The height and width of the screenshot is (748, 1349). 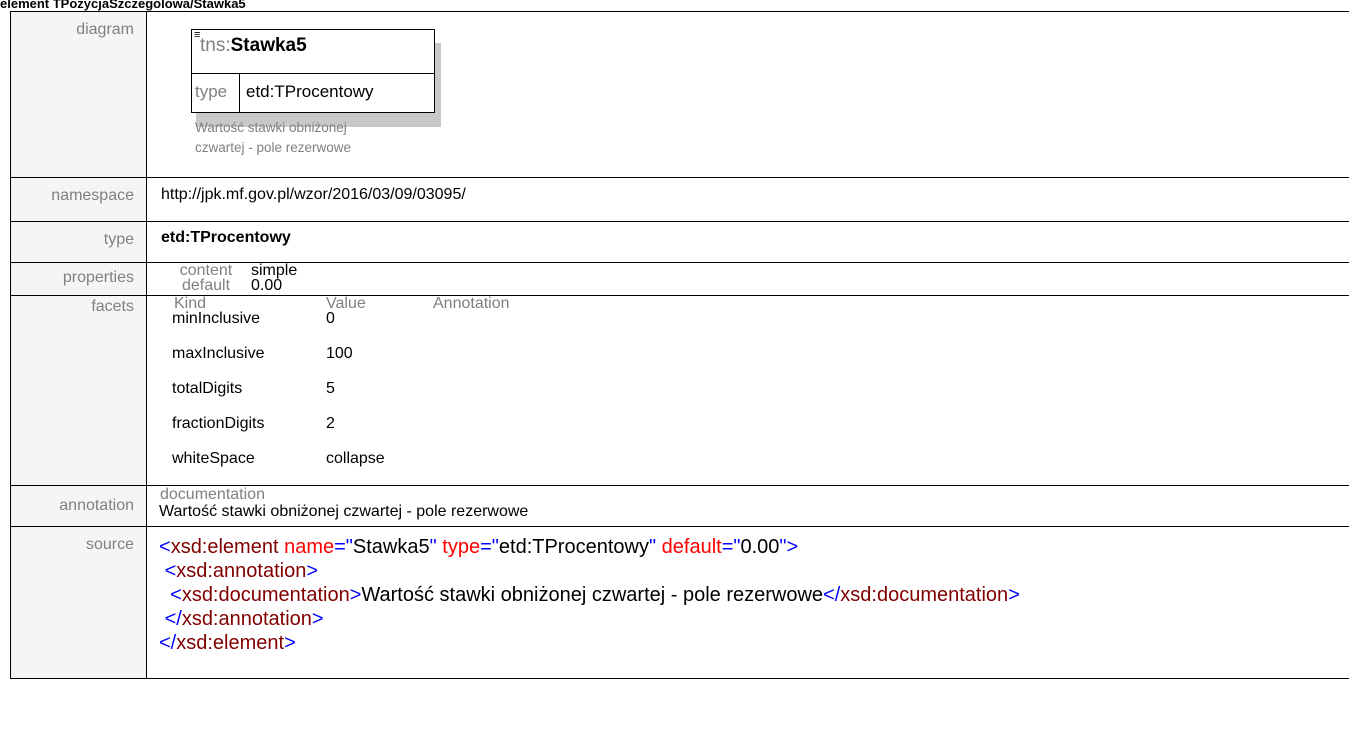 I want to click on node-doc-line2: czwartej - pole rezerwowe, so click(x=273, y=147).